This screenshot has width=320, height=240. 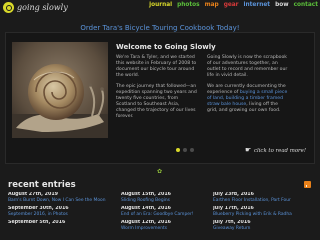 I want to click on entry-link: Blueberry Picking with Erik & Radha, so click(x=263, y=215).